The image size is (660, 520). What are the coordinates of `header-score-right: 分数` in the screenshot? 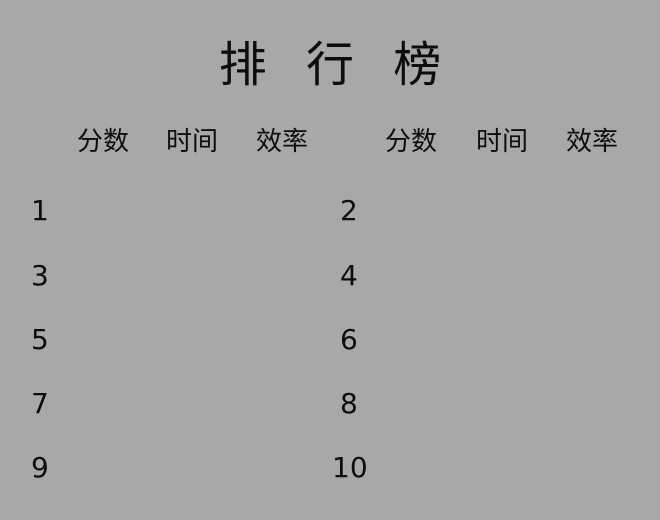 It's located at (411, 142).